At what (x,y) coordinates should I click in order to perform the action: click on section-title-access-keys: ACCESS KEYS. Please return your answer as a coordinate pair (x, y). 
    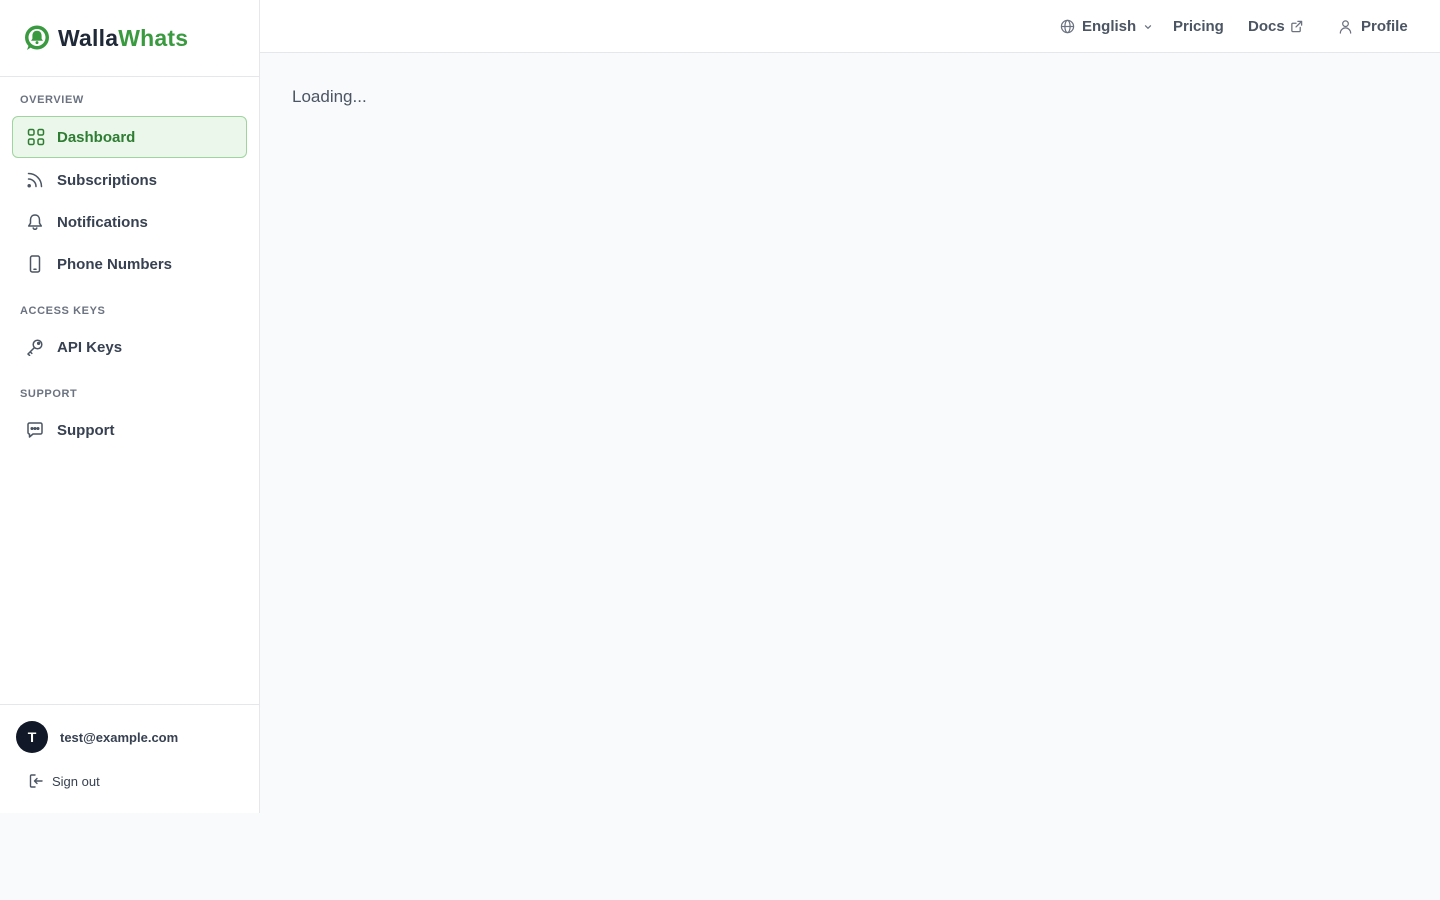
    Looking at the image, I should click on (63, 311).